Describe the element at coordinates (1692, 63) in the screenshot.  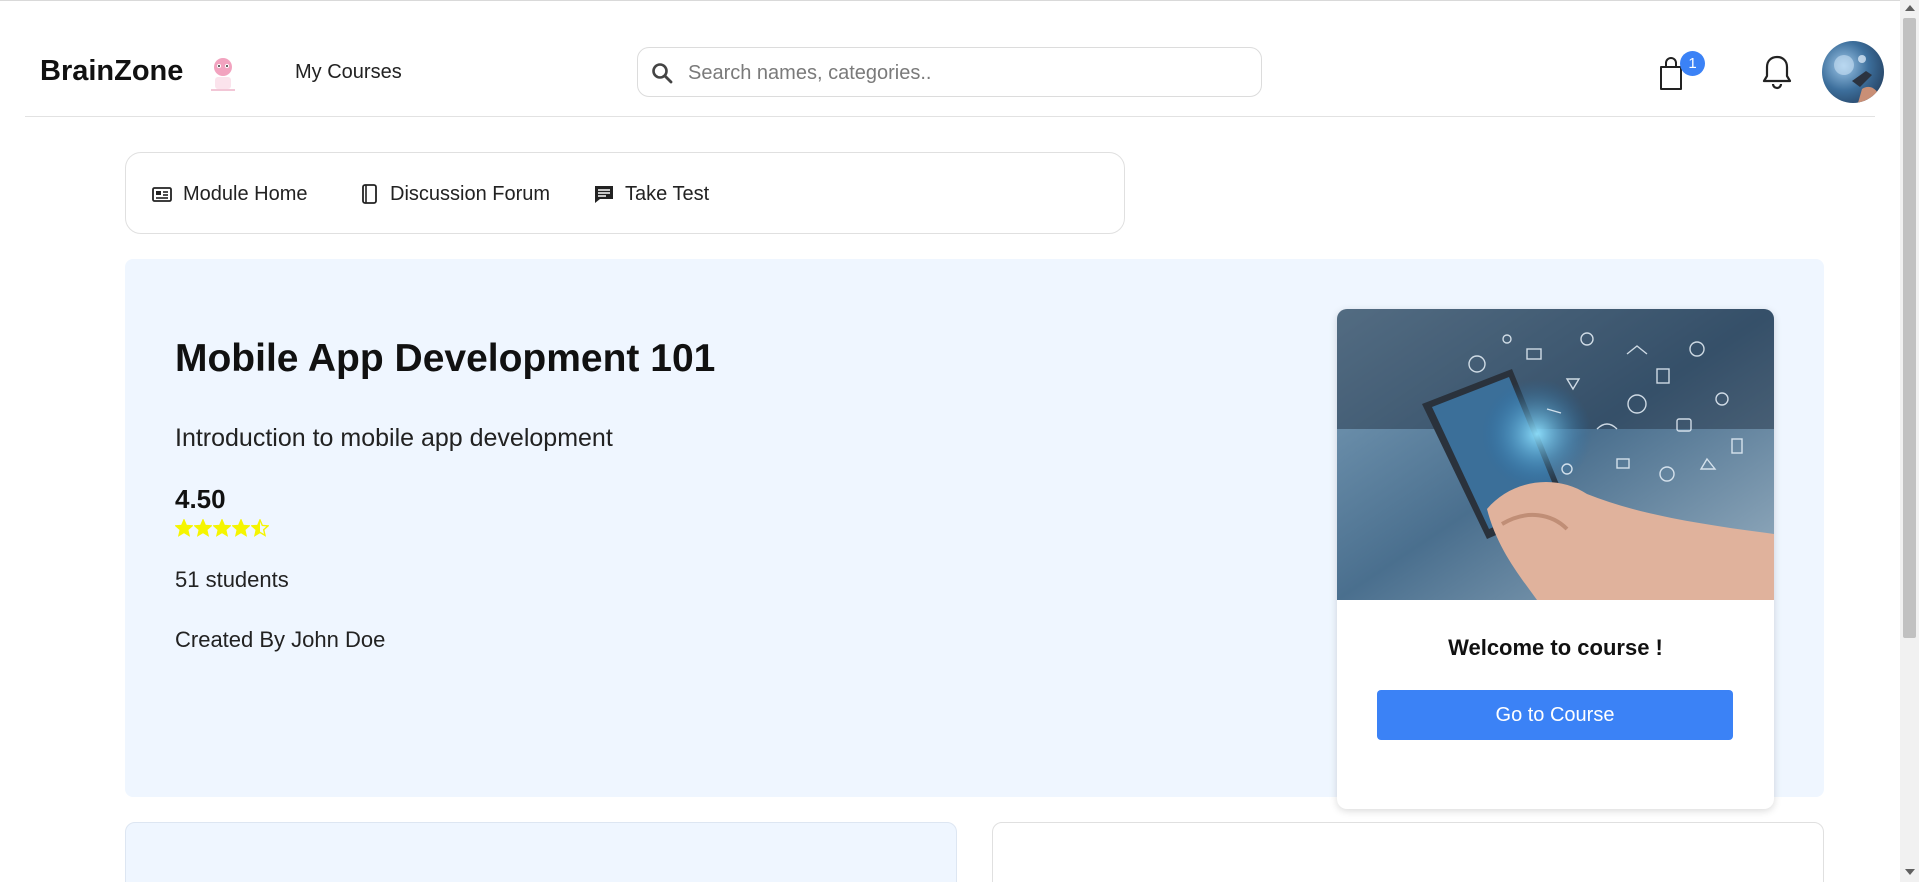
I see `cart-count-badge: 1` at that location.